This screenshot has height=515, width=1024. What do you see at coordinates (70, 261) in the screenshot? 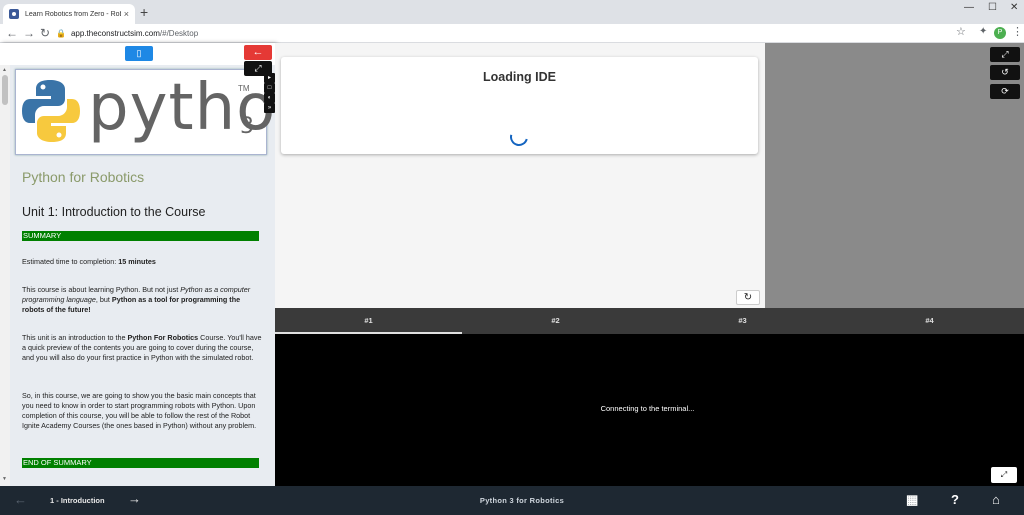
I see `estimate-prefix: Estimated time to completion:` at bounding box center [70, 261].